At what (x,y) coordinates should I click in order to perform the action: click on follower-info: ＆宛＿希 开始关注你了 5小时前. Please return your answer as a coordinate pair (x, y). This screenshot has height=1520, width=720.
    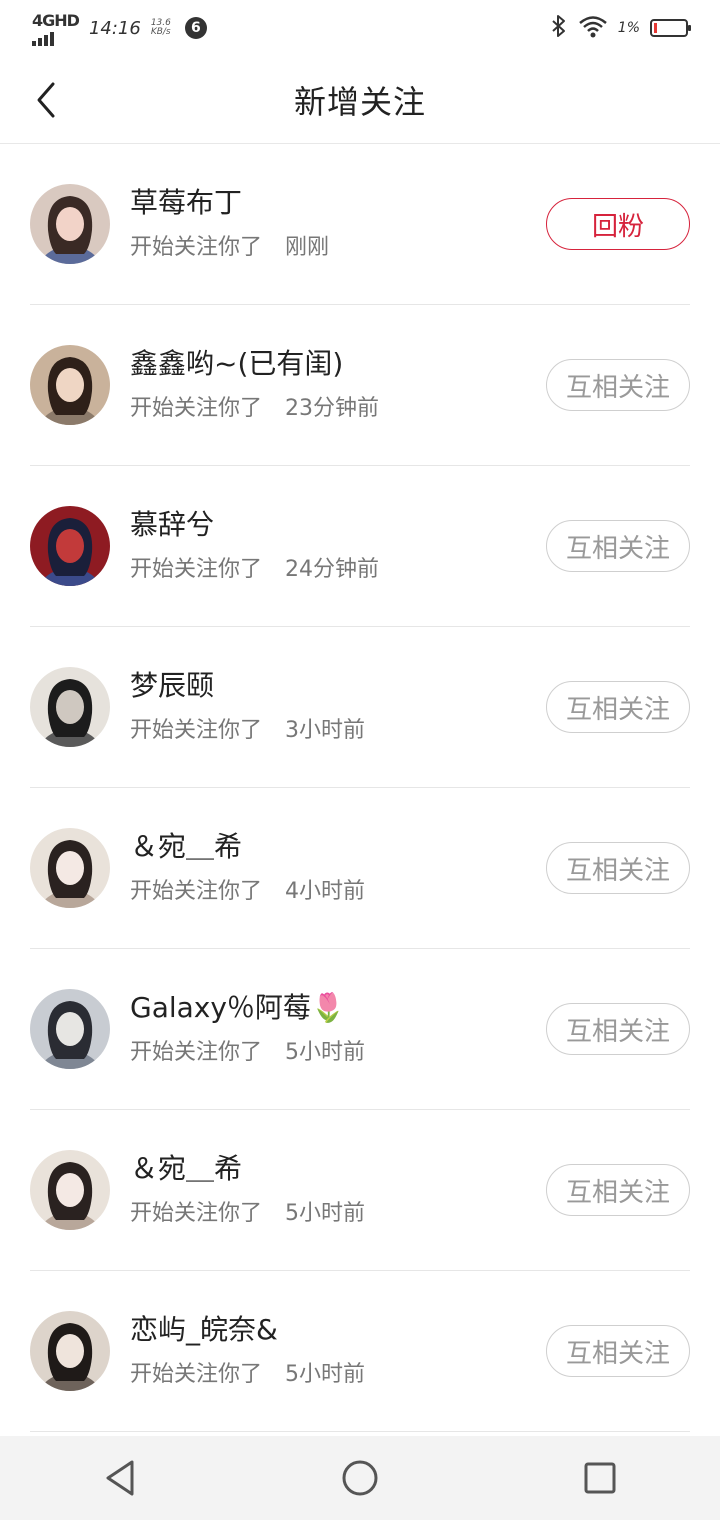
    Looking at the image, I should click on (338, 1190).